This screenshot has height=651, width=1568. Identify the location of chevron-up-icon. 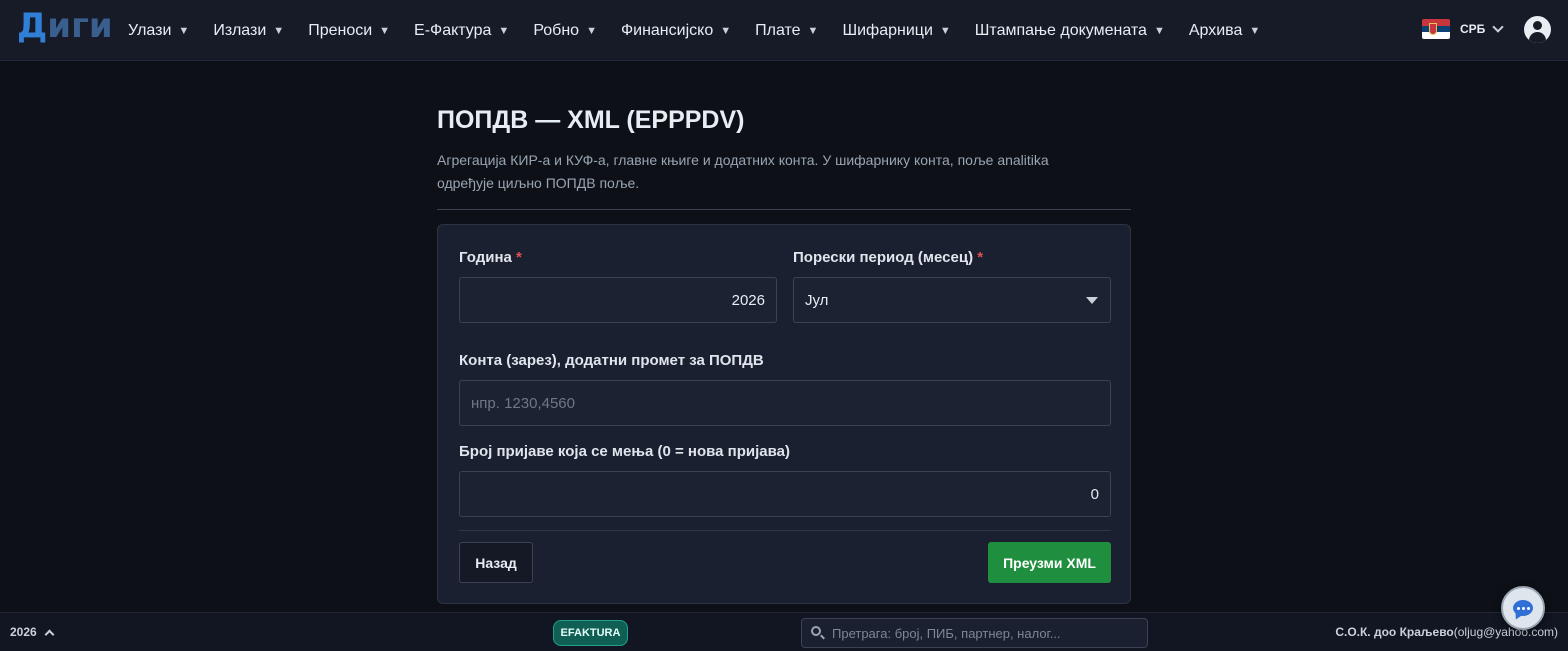
(49, 634).